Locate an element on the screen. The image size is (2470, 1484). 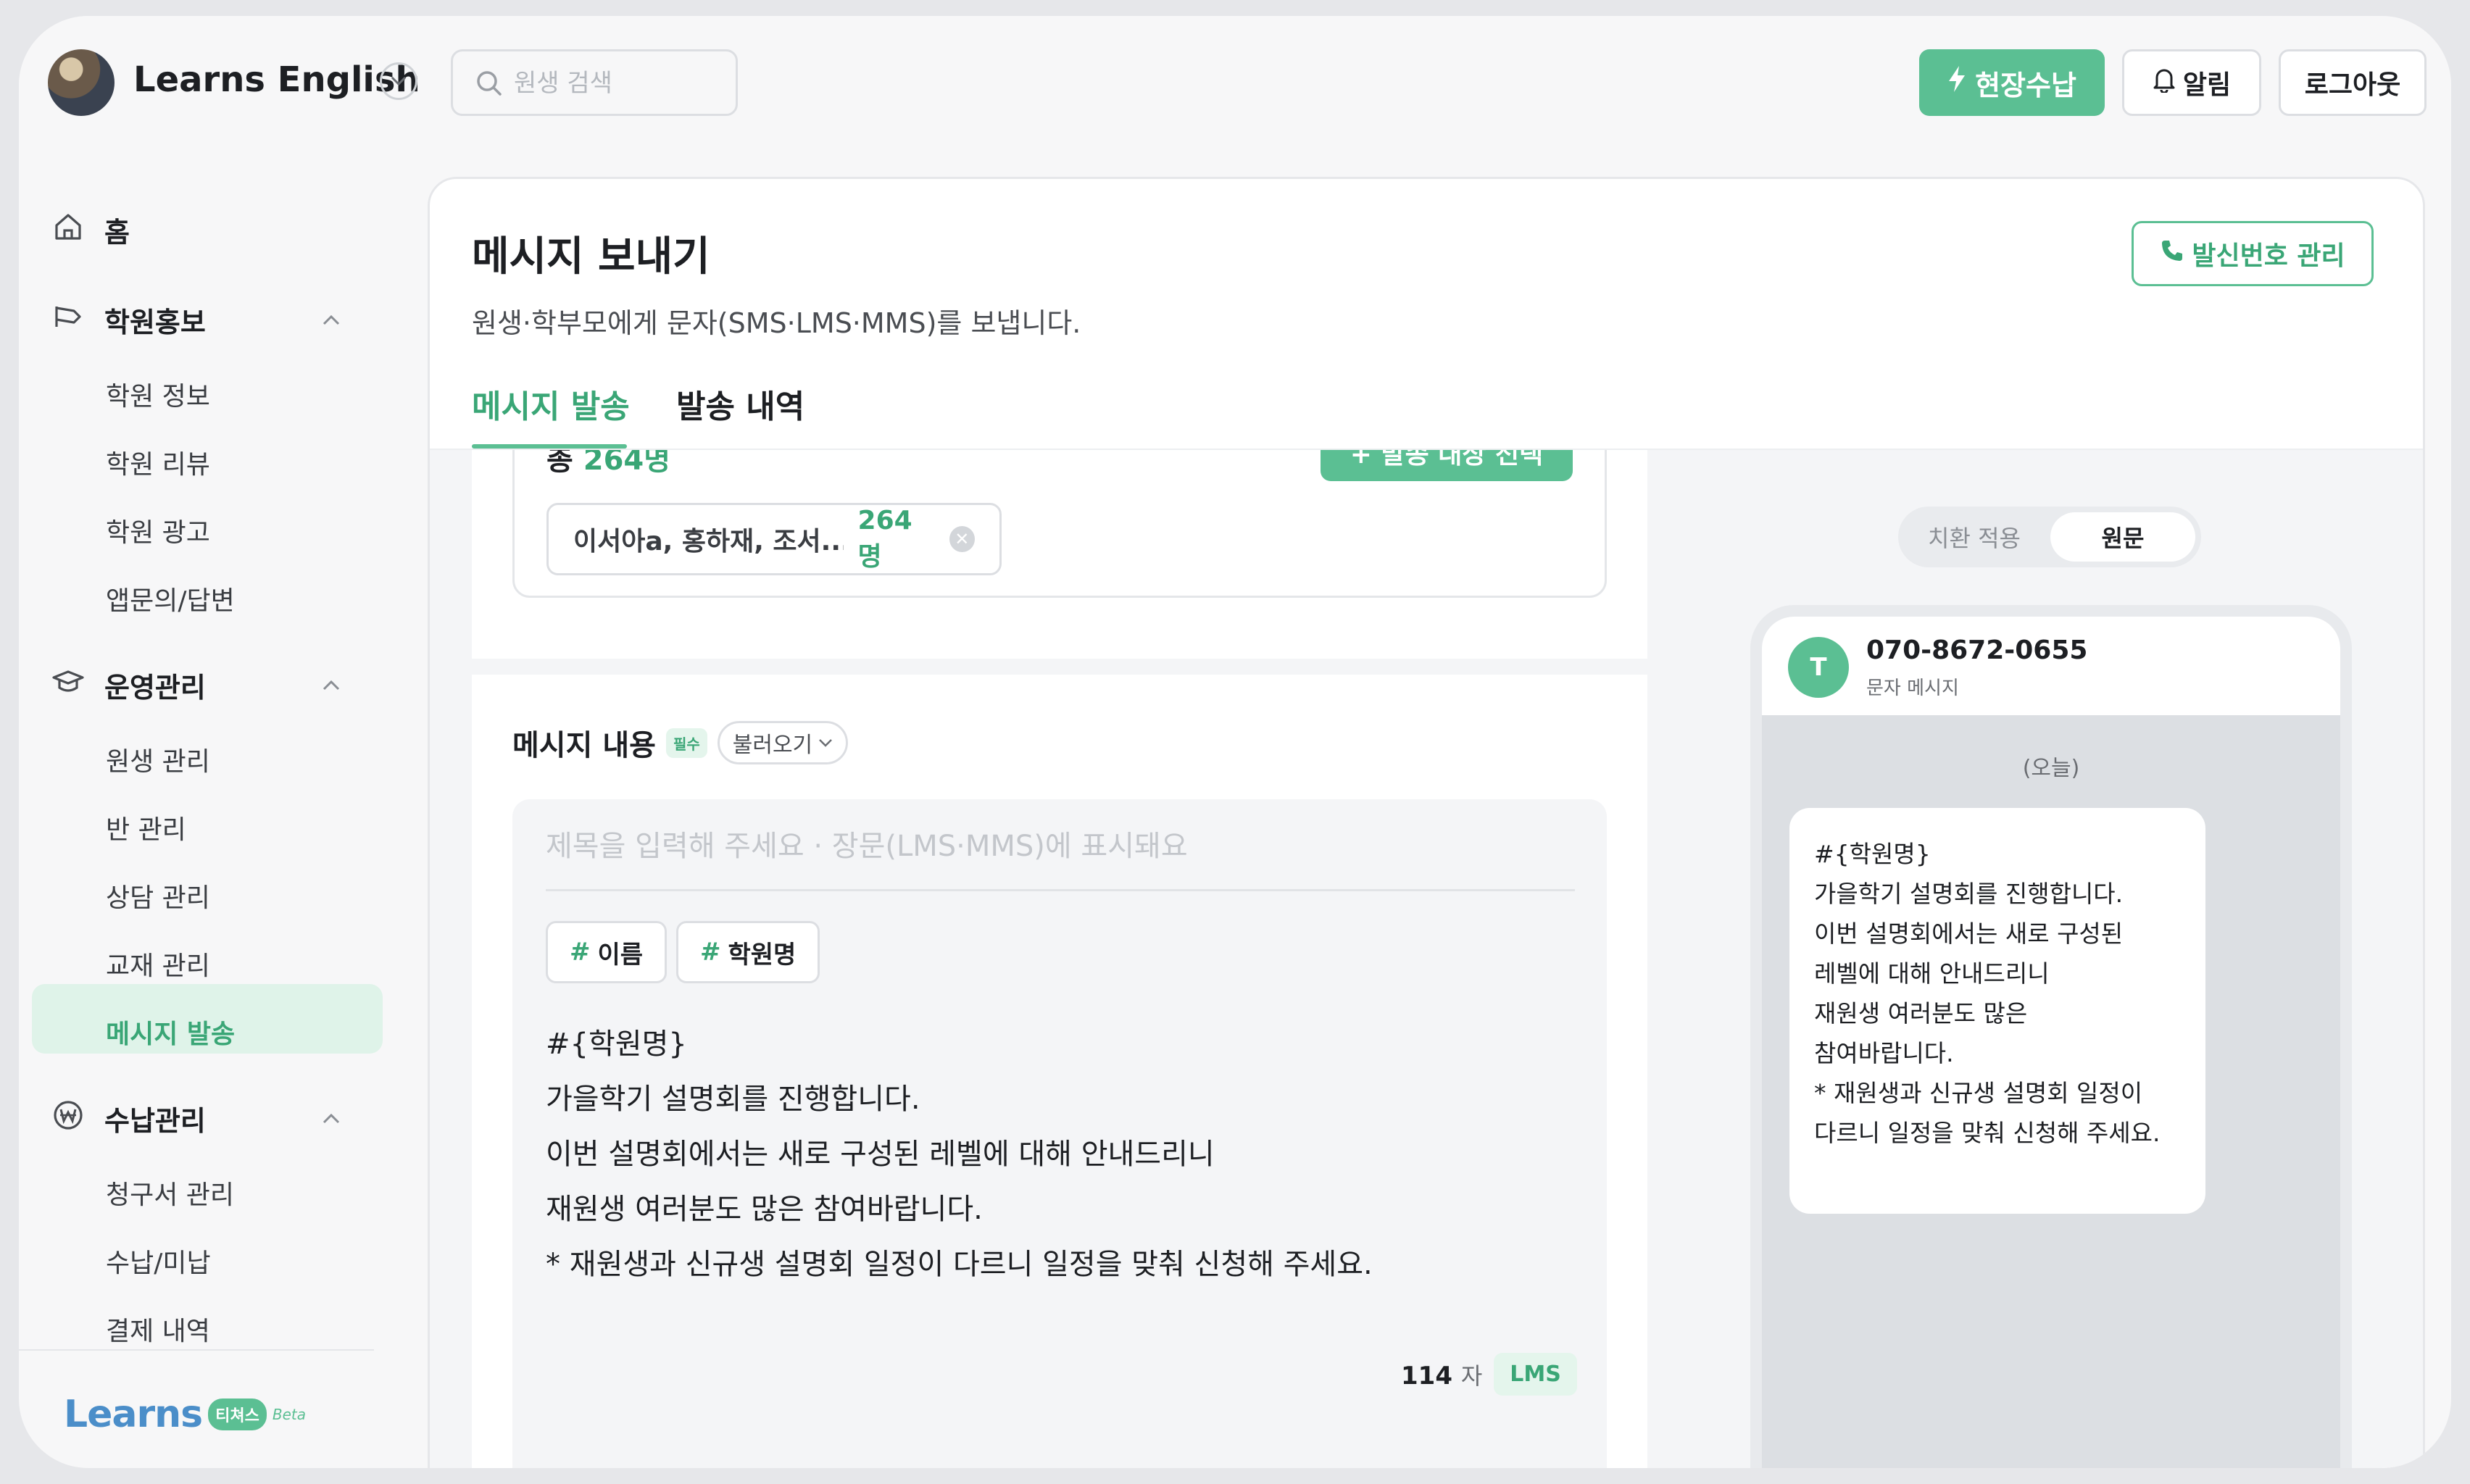
variable-chip-academy-label: 학원명 is located at coordinates (762, 955).